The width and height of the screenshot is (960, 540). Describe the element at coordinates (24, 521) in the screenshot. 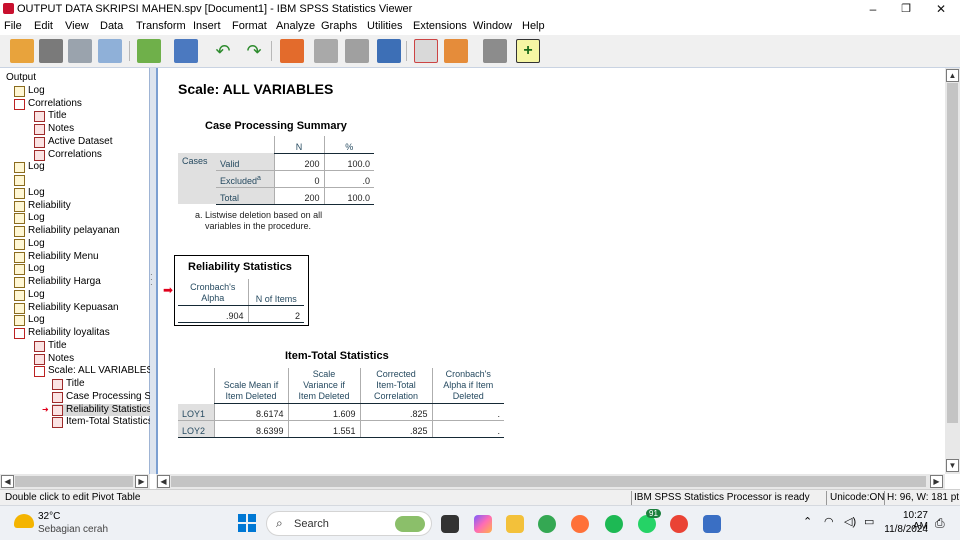

I see `weather-icon` at that location.